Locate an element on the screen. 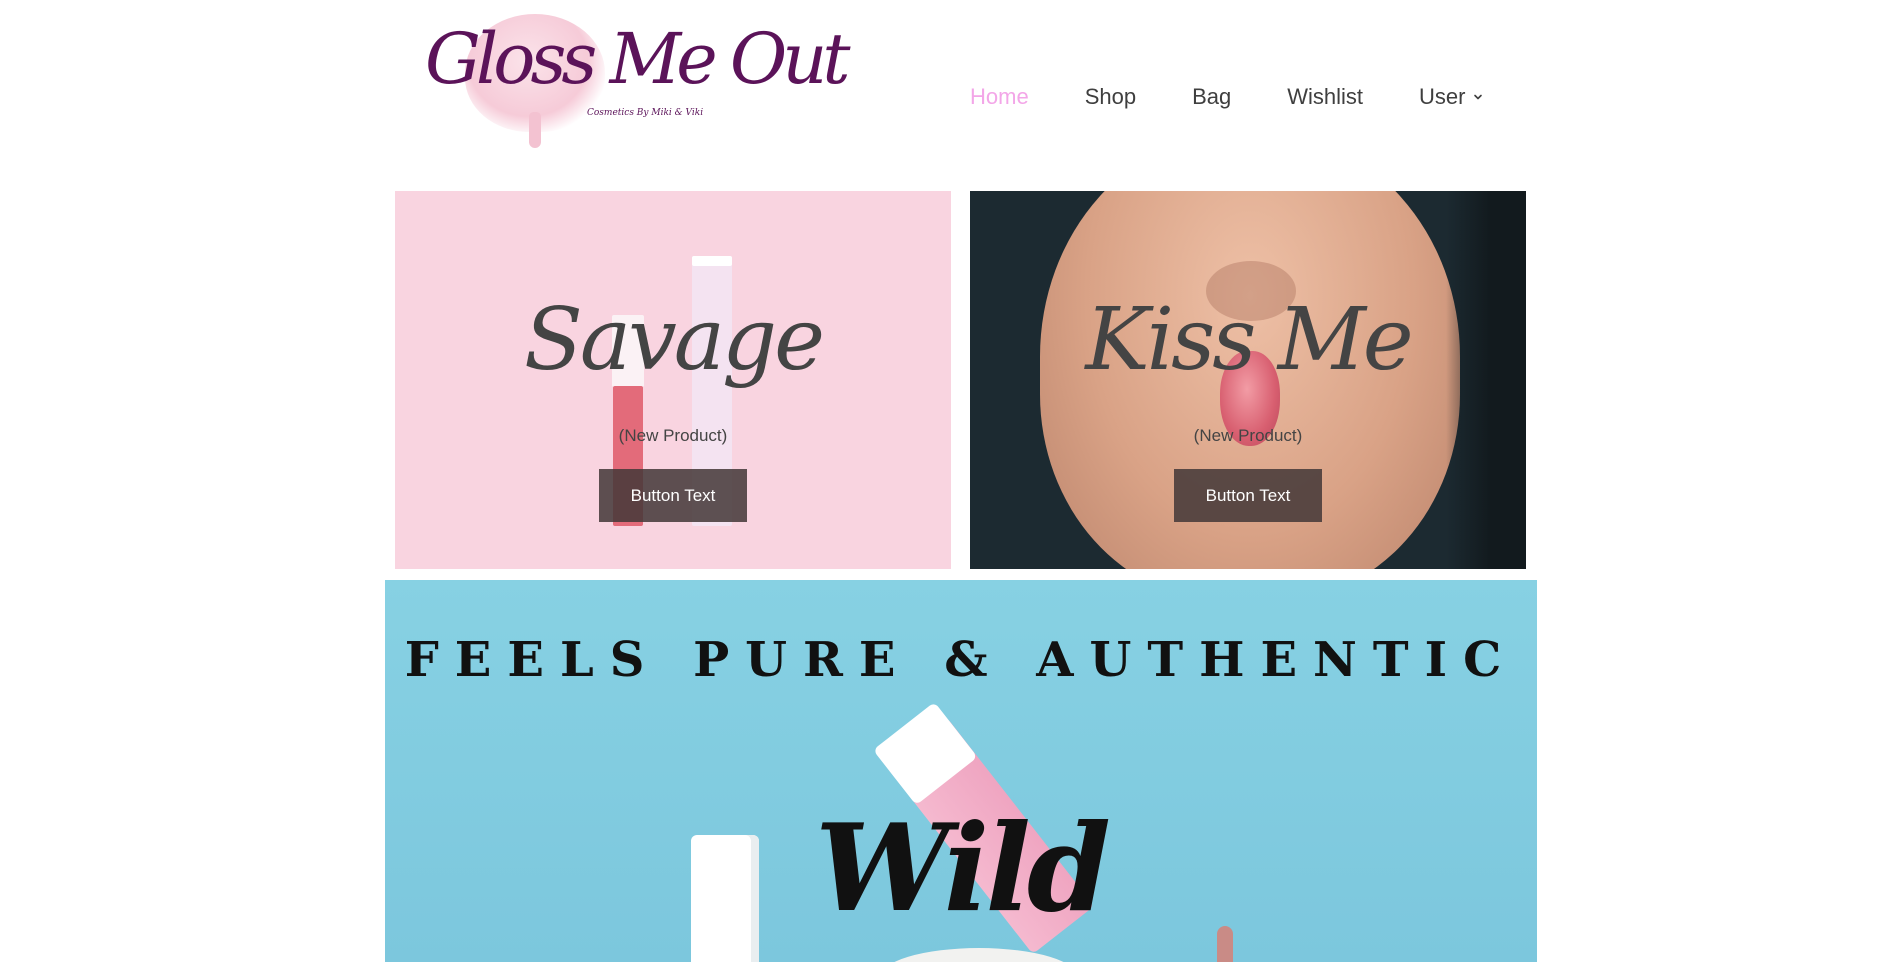 This screenshot has height=962, width=1892. nav-user-menu: User is located at coordinates (1451, 97).